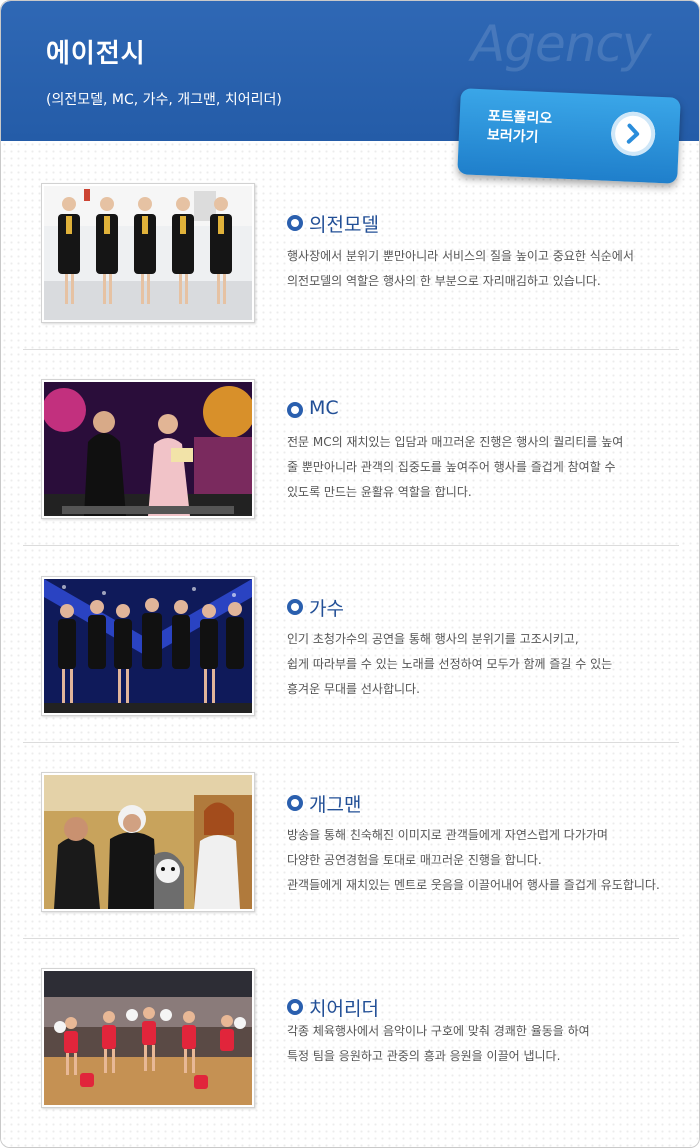 This screenshot has height=1148, width=700. I want to click on portfolio-button-label: 포트폴리오 보러가기, so click(519, 127).